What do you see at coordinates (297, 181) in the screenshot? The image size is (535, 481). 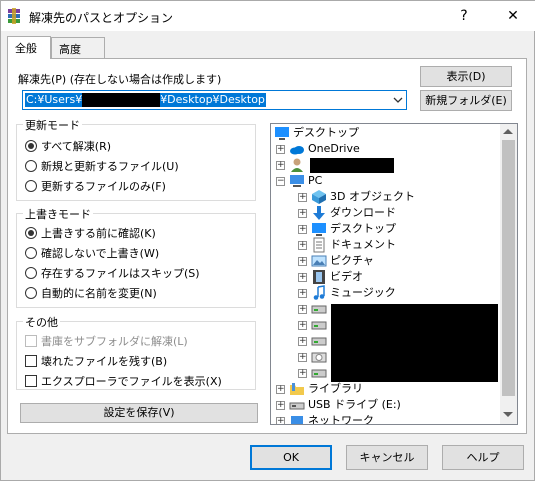 I see `computer-icon` at bounding box center [297, 181].